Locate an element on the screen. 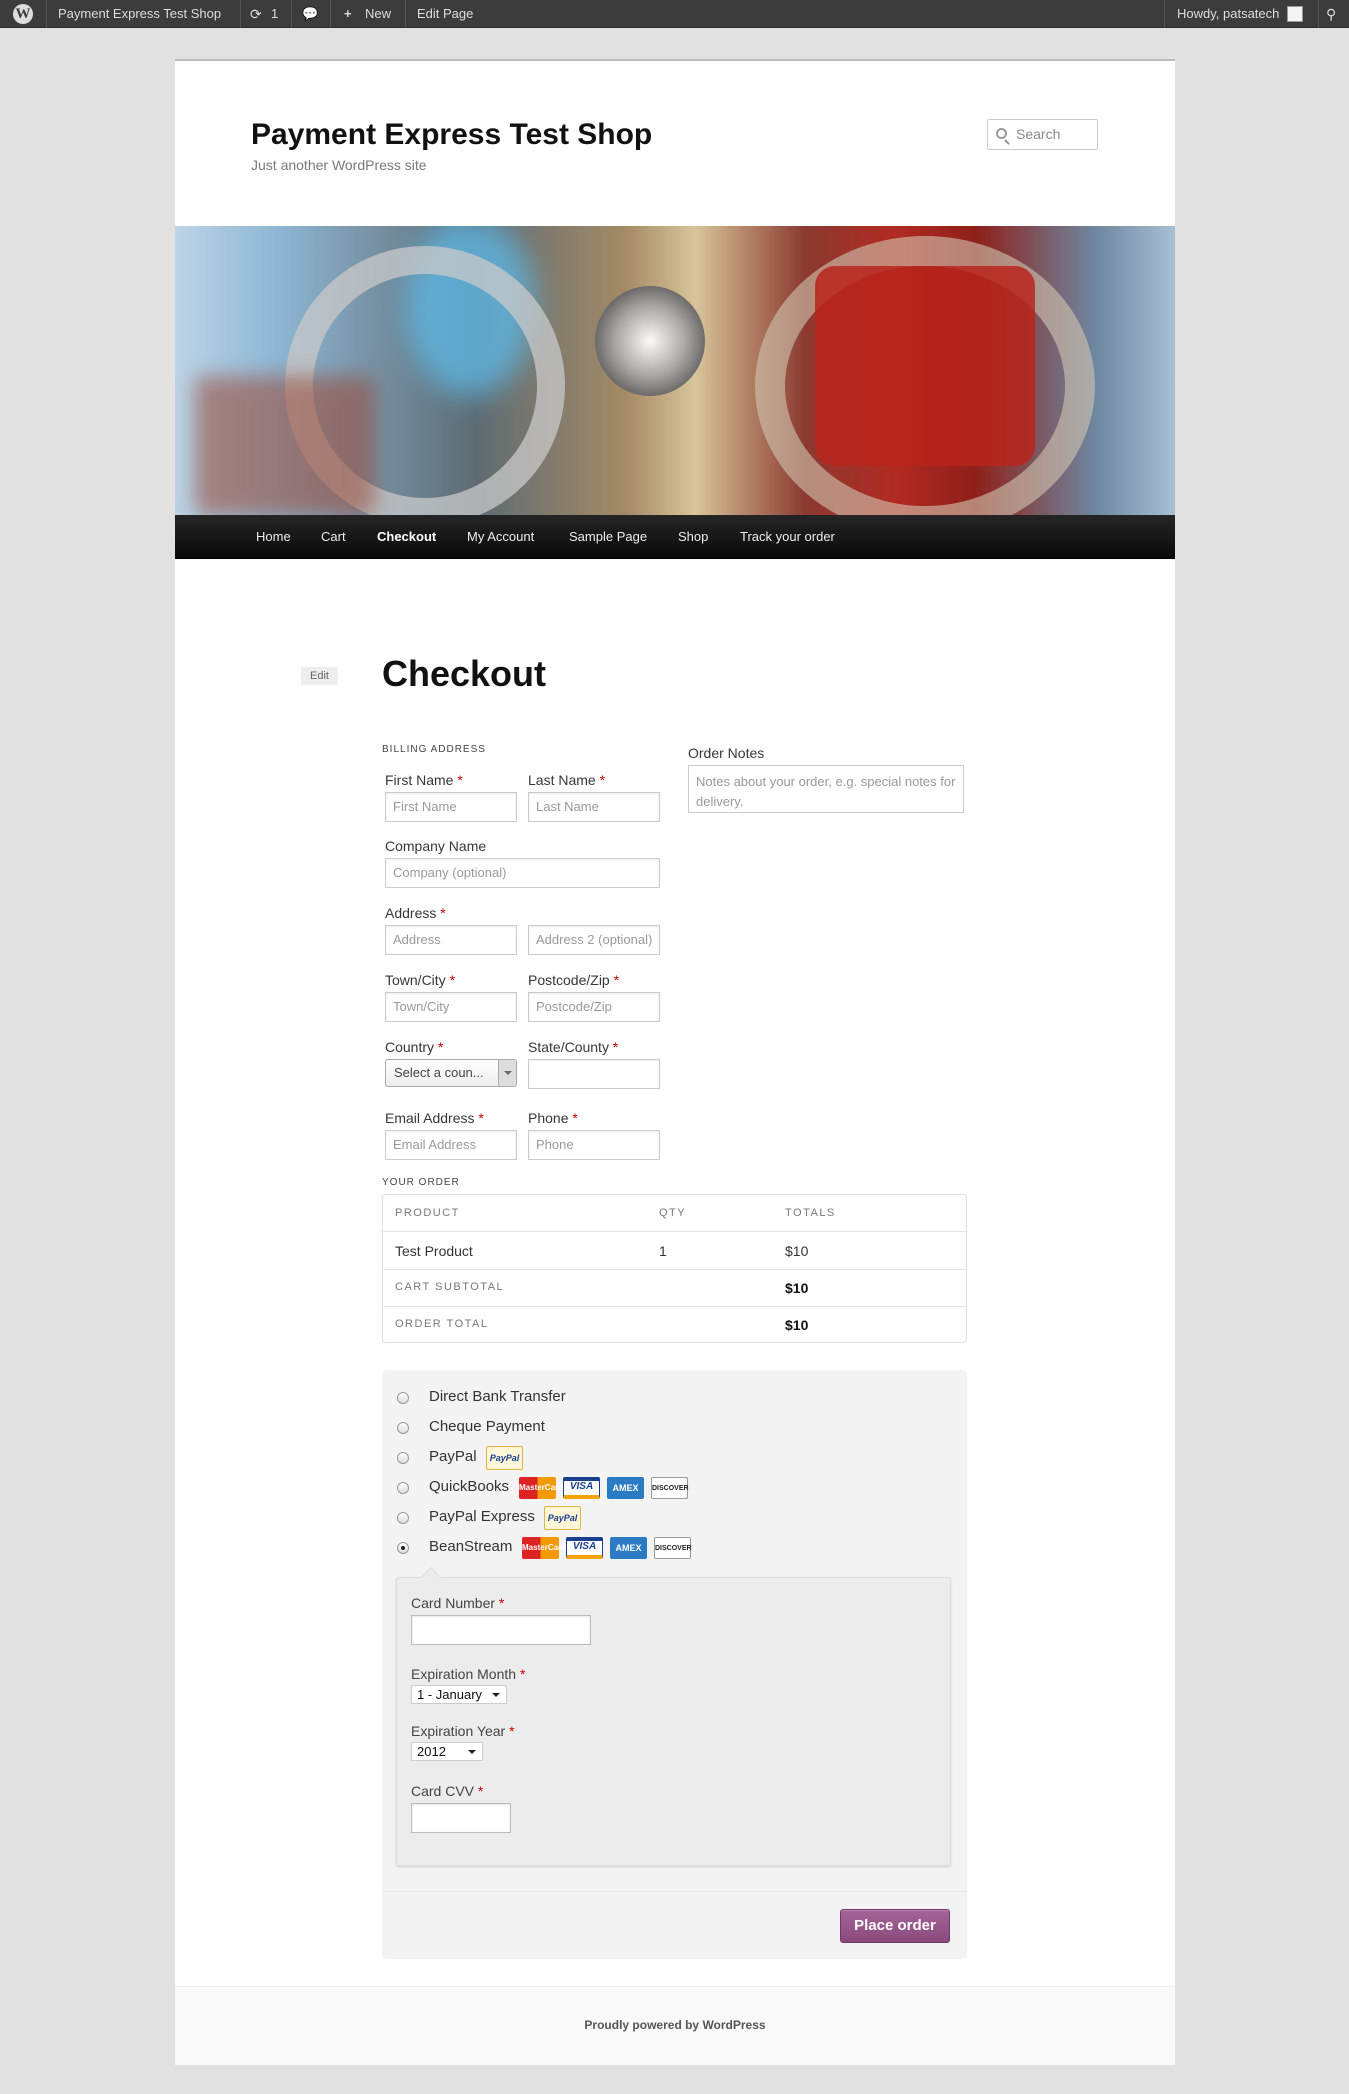 The height and width of the screenshot is (2094, 1349). updates-icon: ⟳ is located at coordinates (256, 14).